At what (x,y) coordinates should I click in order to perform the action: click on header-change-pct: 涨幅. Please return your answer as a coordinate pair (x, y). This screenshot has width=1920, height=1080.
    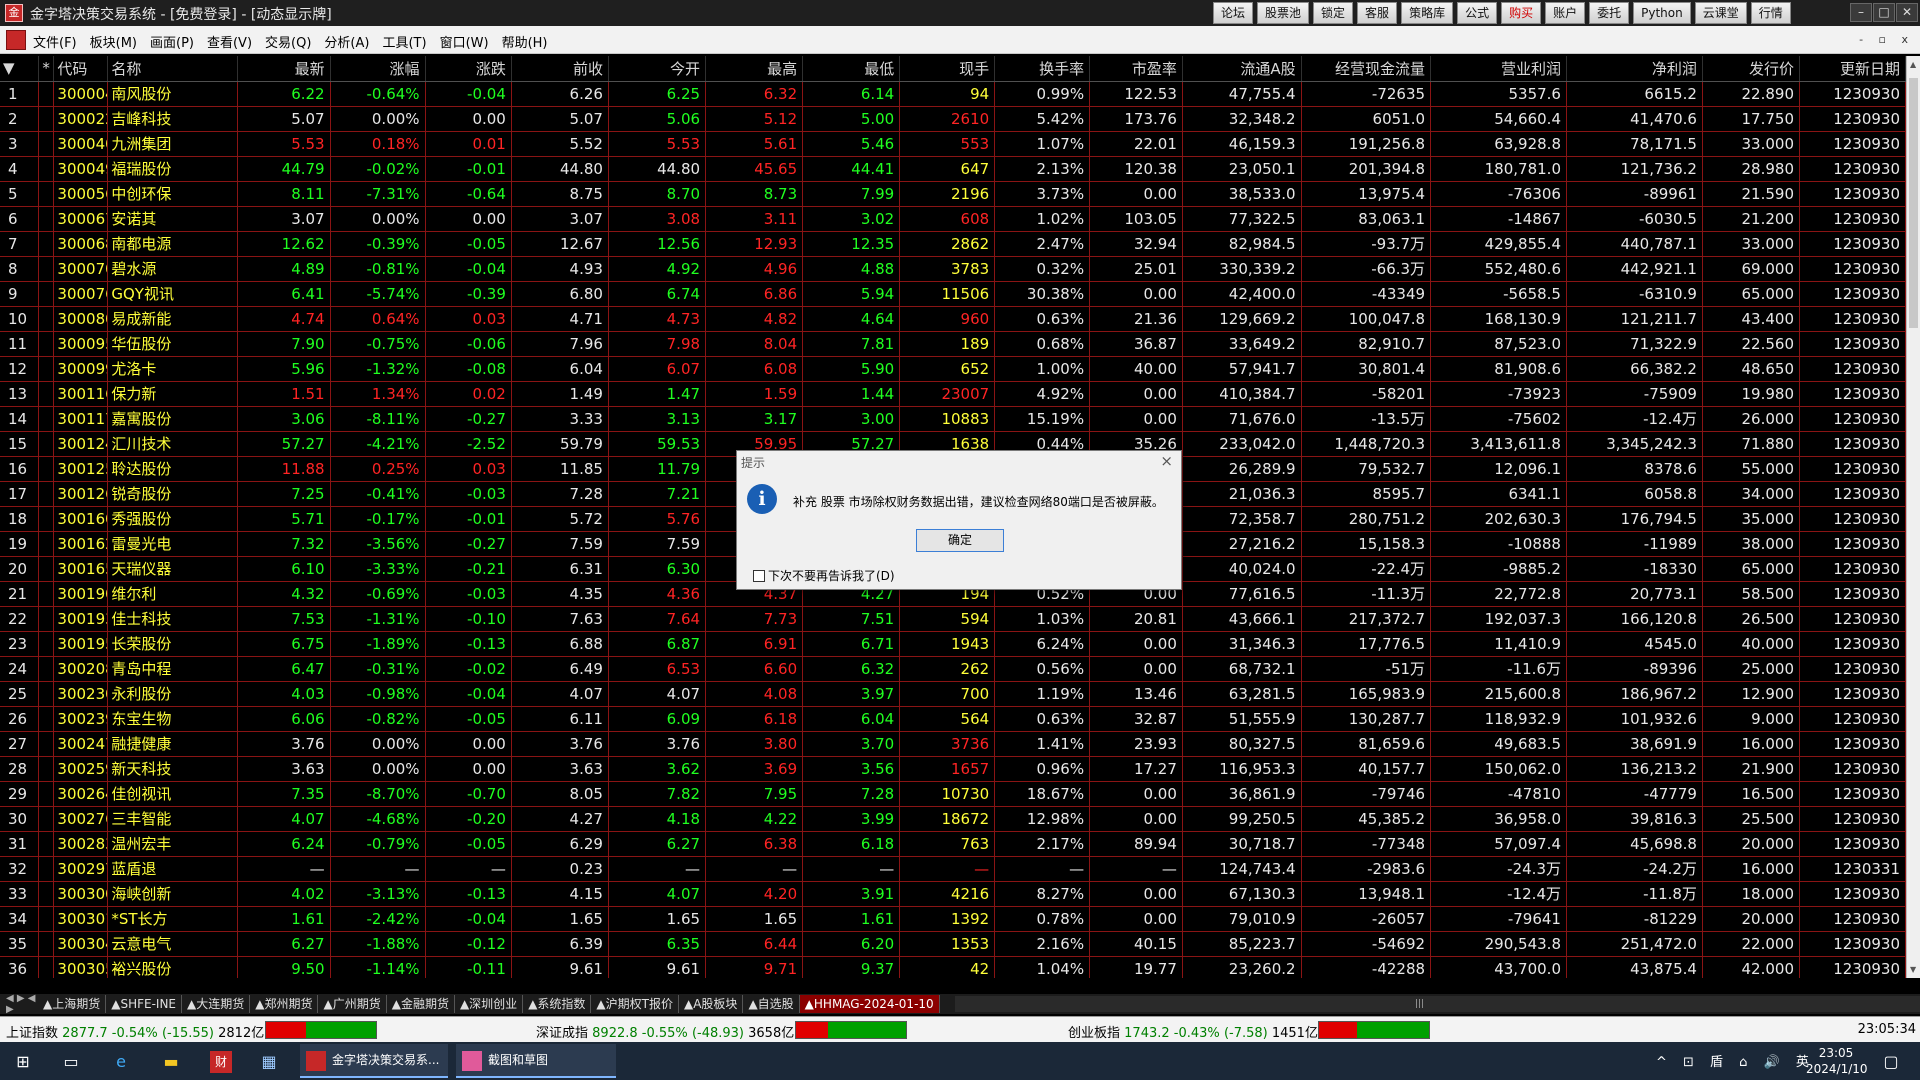
    Looking at the image, I should click on (378, 69).